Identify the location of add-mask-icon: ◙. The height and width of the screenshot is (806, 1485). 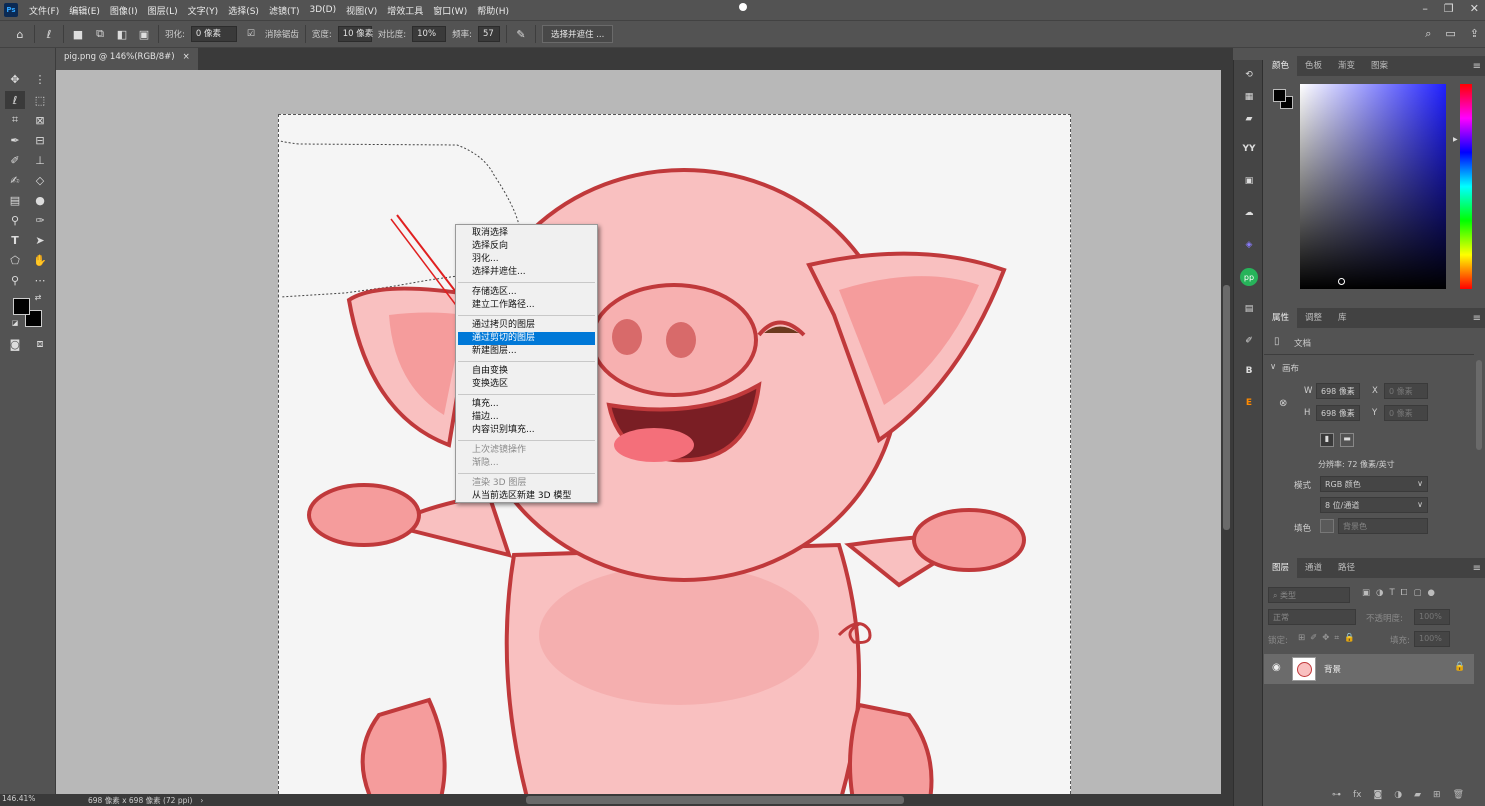
(1378, 795).